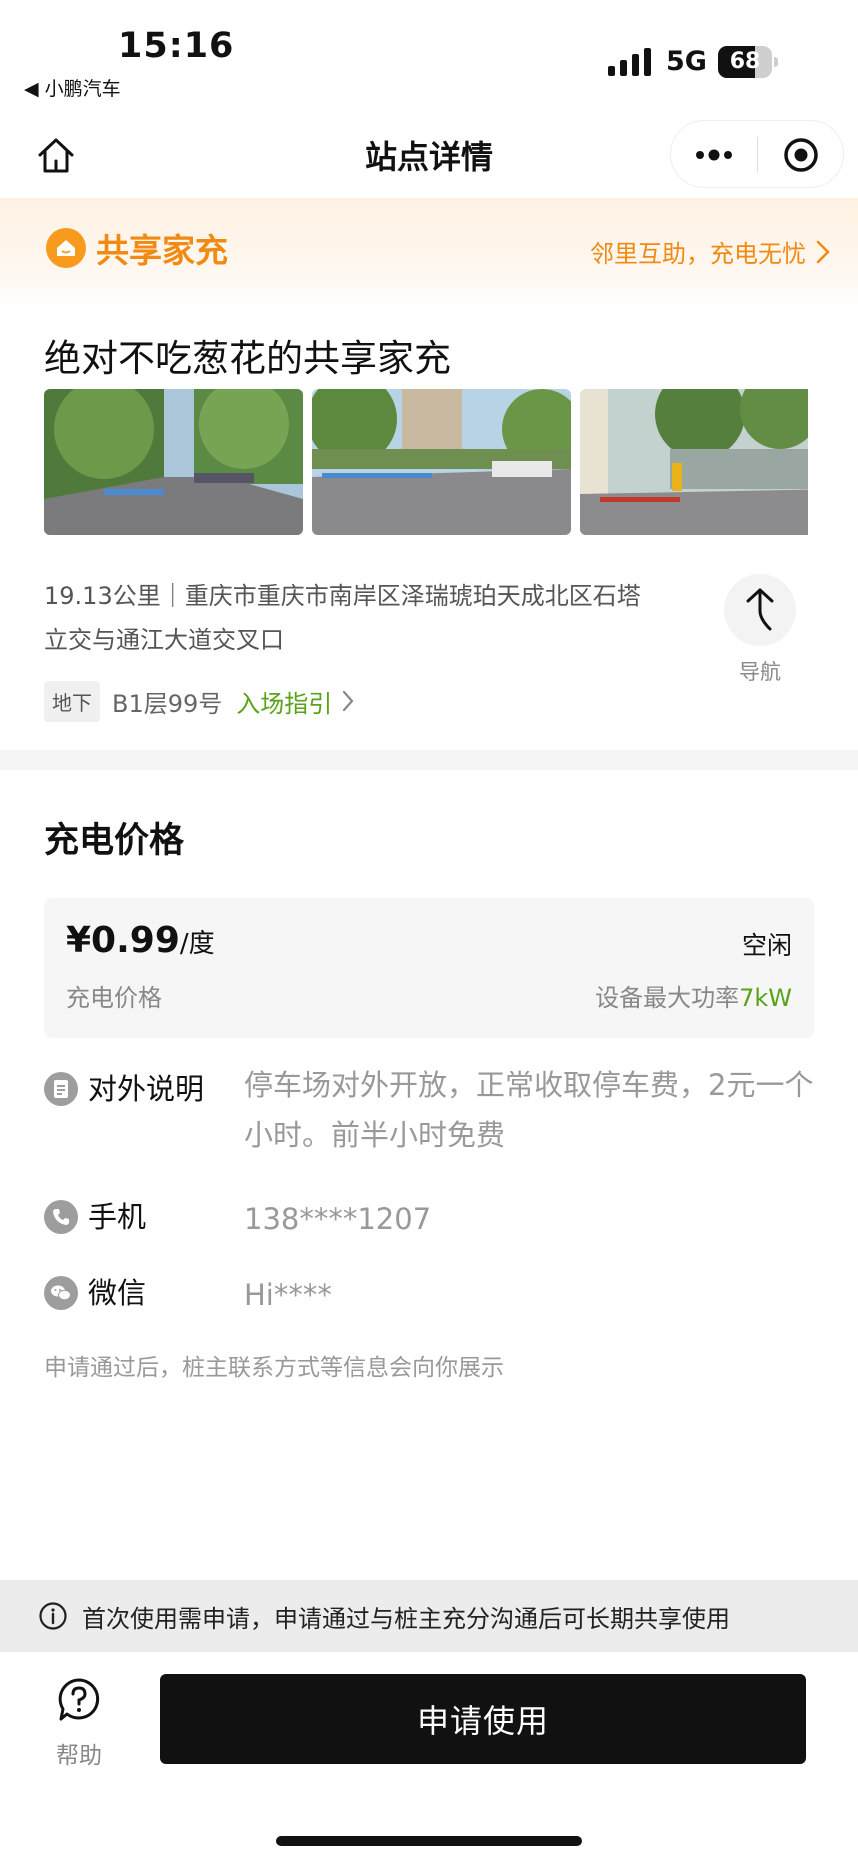 Image resolution: width=858 pixels, height=1864 pixels. What do you see at coordinates (766, 945) in the screenshot?
I see `status-badge: 空闲` at bounding box center [766, 945].